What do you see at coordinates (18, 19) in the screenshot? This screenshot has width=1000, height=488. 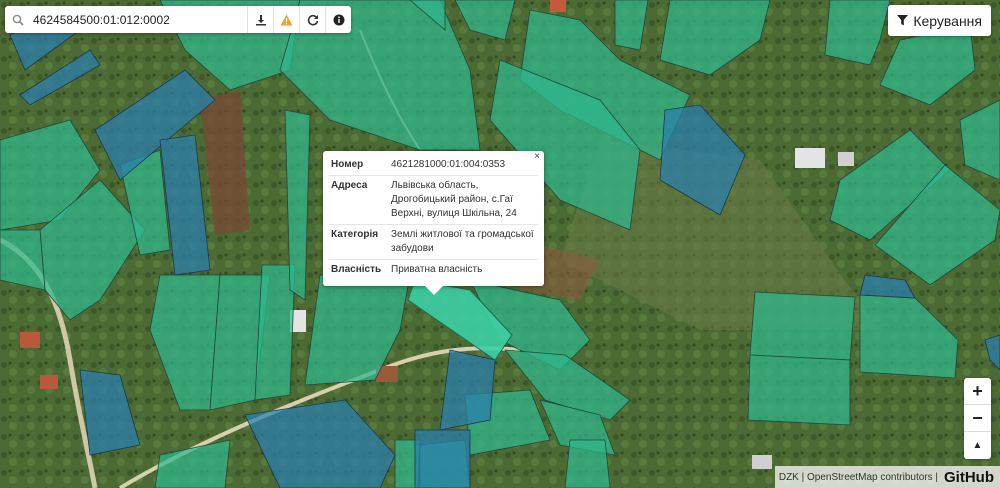 I see `search-icon` at bounding box center [18, 19].